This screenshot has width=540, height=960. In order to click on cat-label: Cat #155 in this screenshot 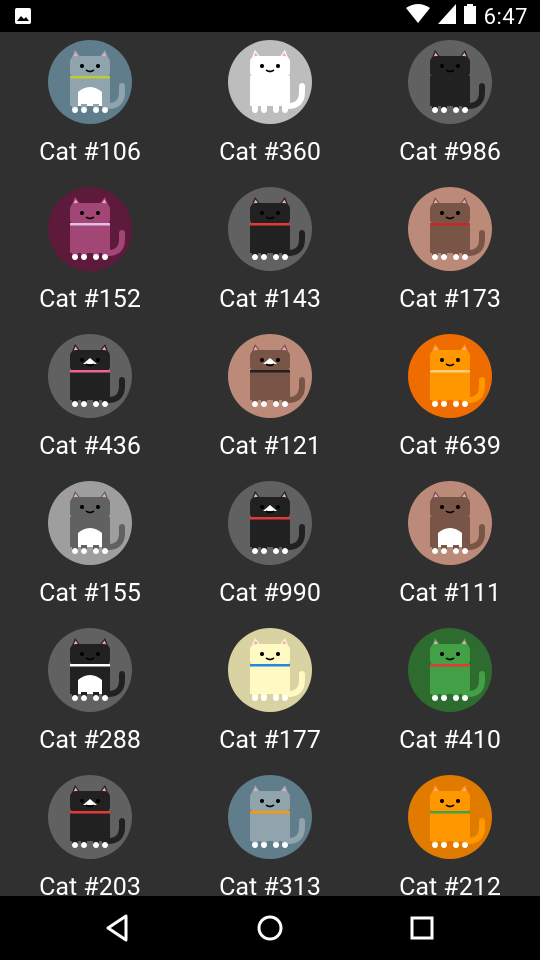, I will do `click(90, 593)`.